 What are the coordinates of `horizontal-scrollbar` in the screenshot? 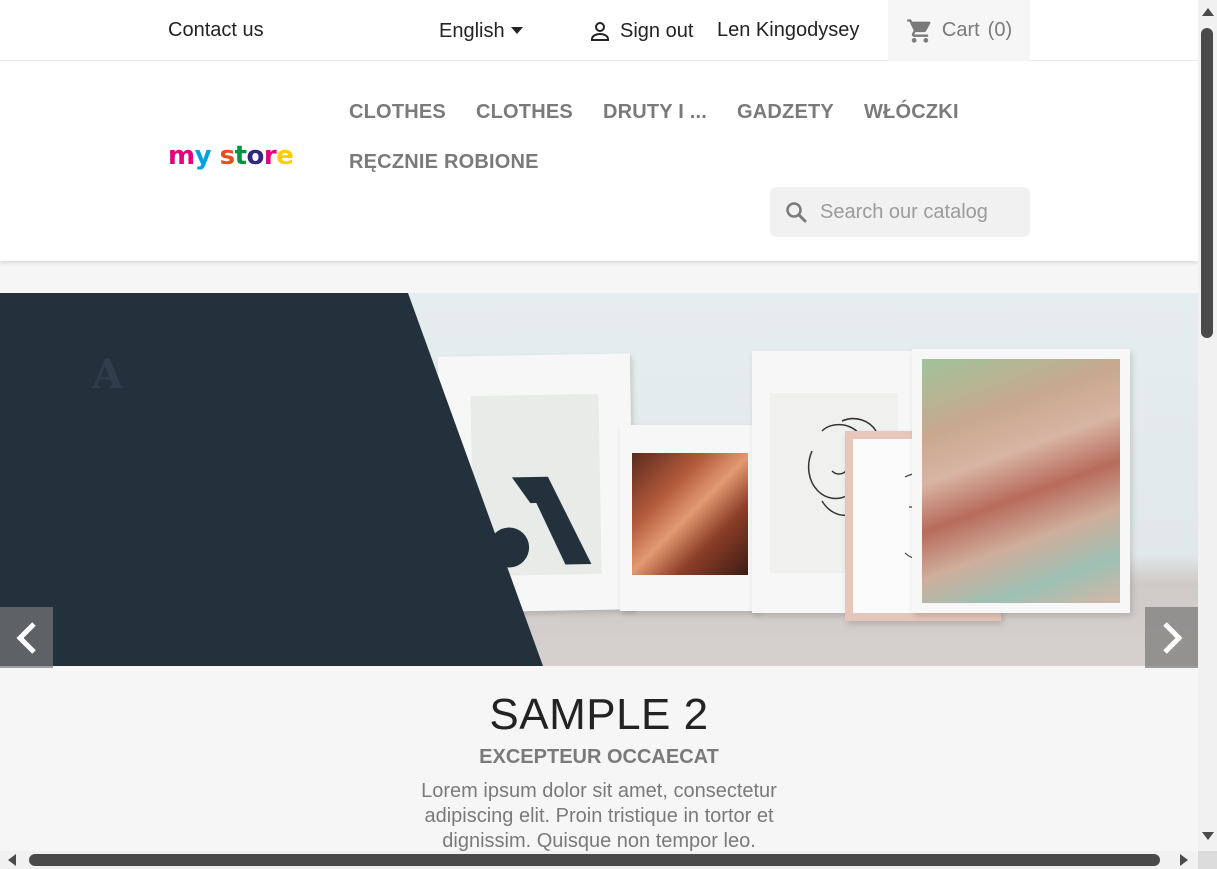 It's located at (599, 860).